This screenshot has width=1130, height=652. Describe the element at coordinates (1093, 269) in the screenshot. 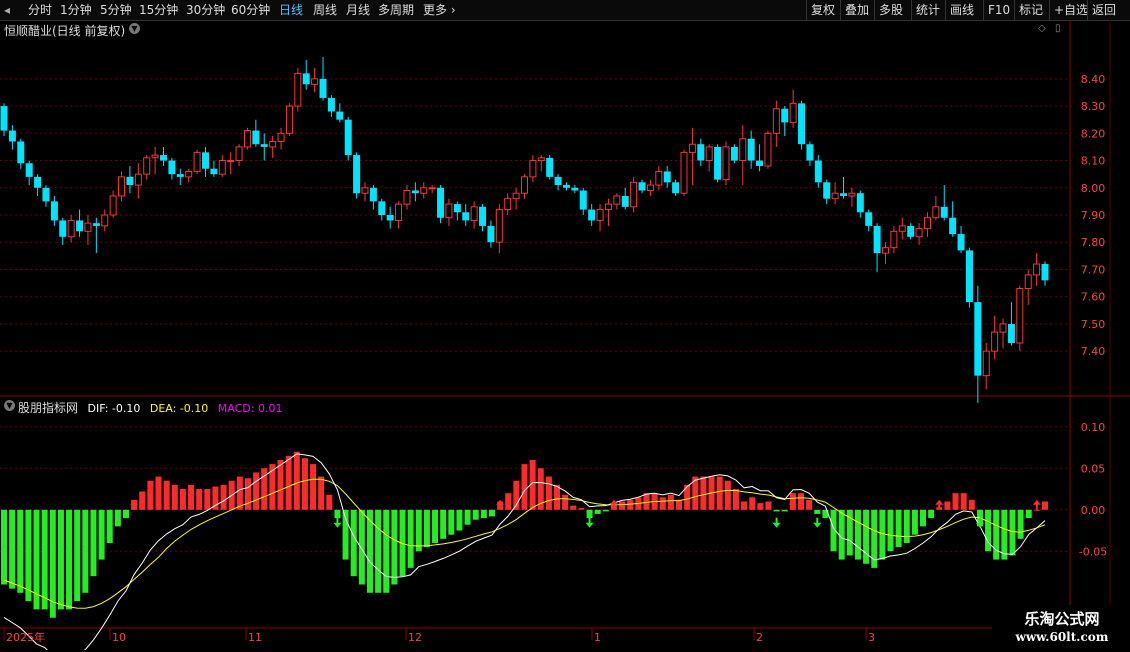

I see `price-tick-label: 7.70` at that location.